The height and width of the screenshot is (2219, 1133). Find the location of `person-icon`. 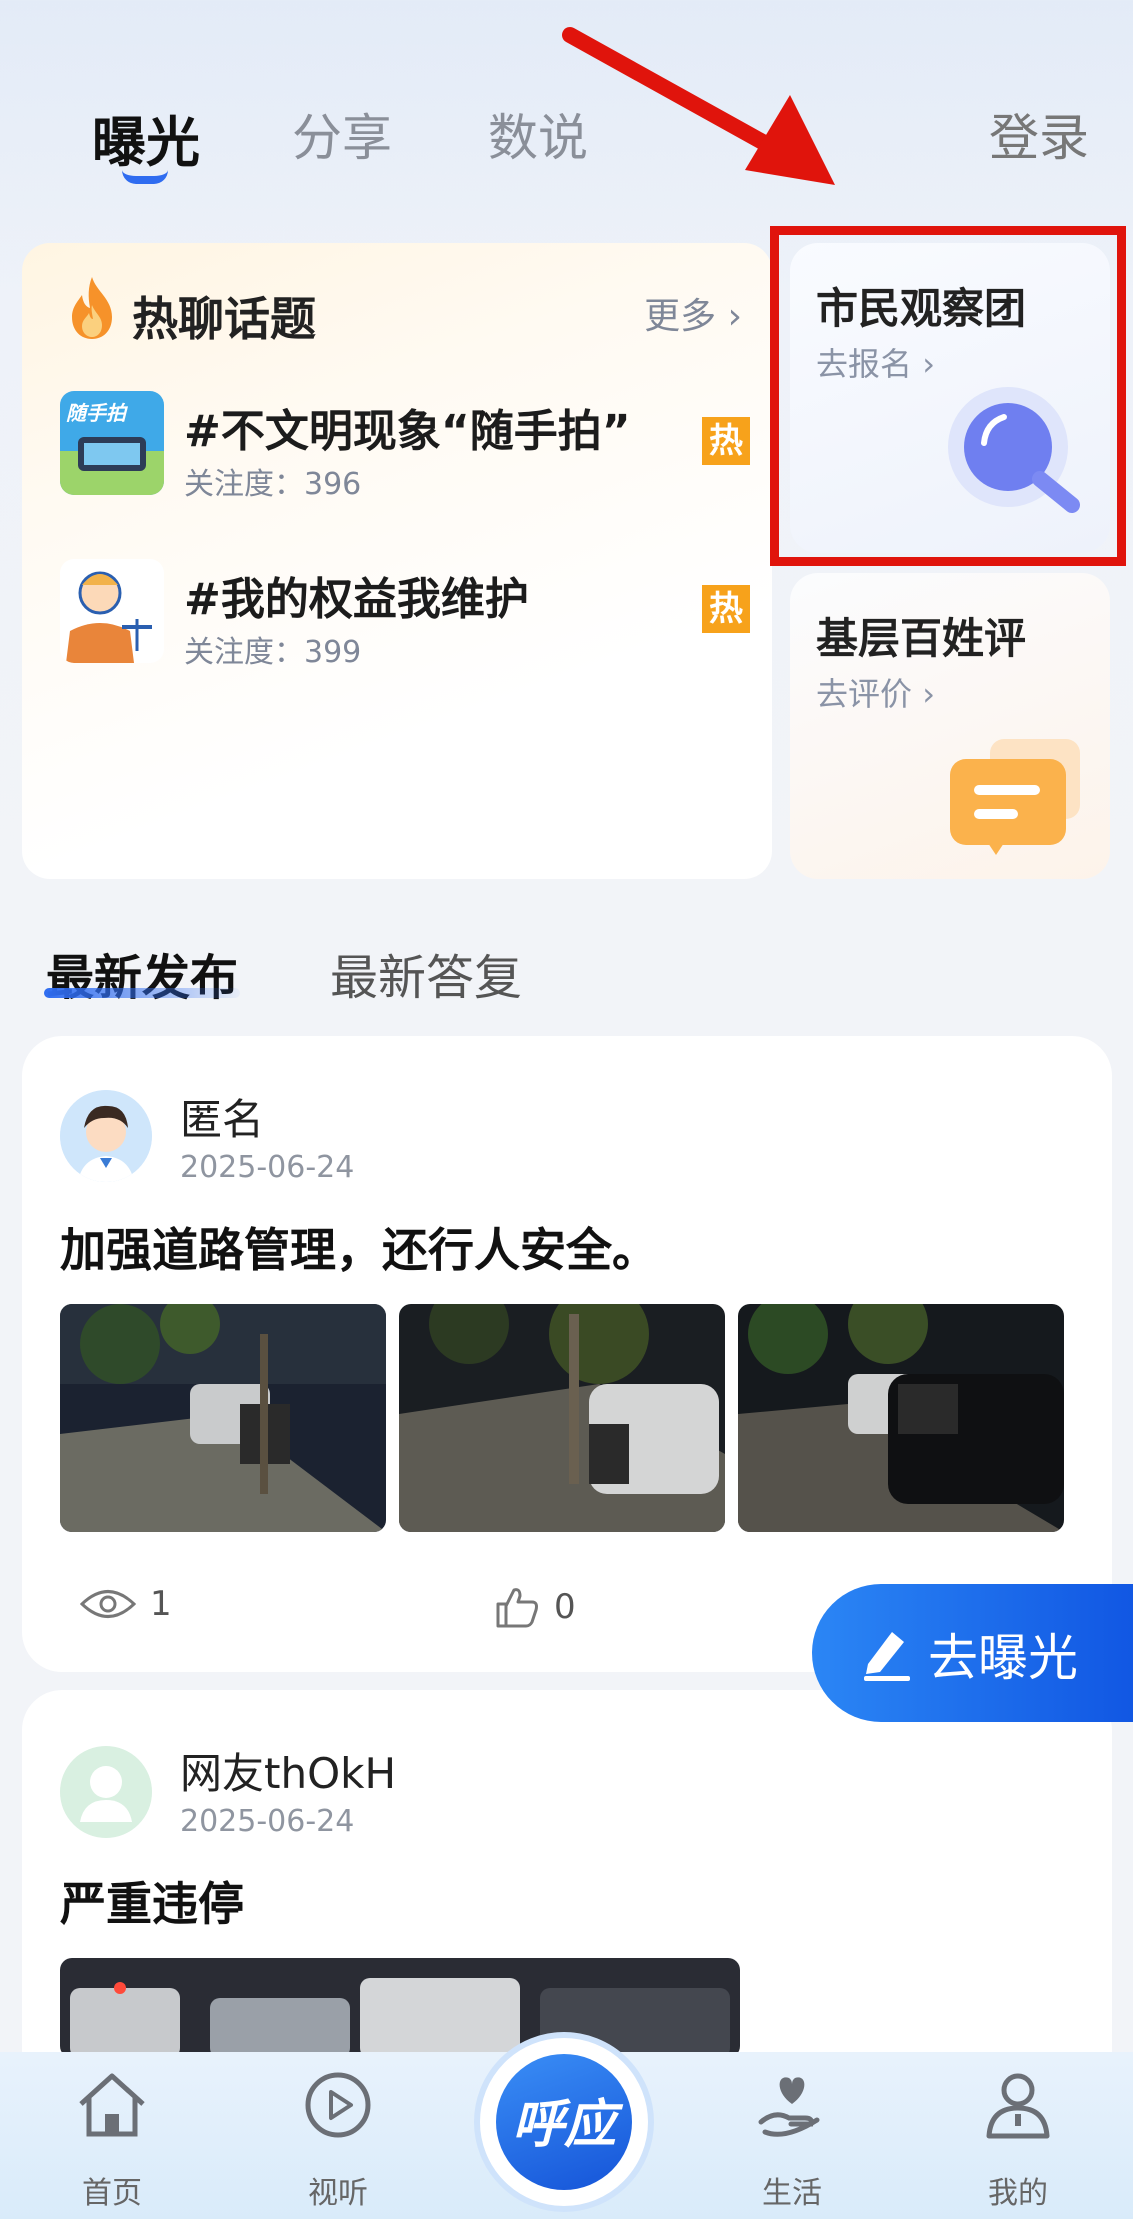

person-icon is located at coordinates (1018, 2106).